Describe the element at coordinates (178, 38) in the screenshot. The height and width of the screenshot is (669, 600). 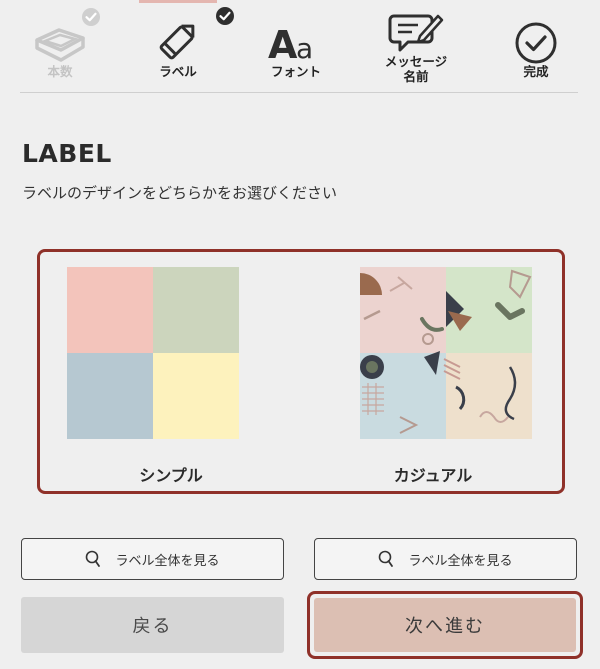
I see `pencil-icon` at that location.